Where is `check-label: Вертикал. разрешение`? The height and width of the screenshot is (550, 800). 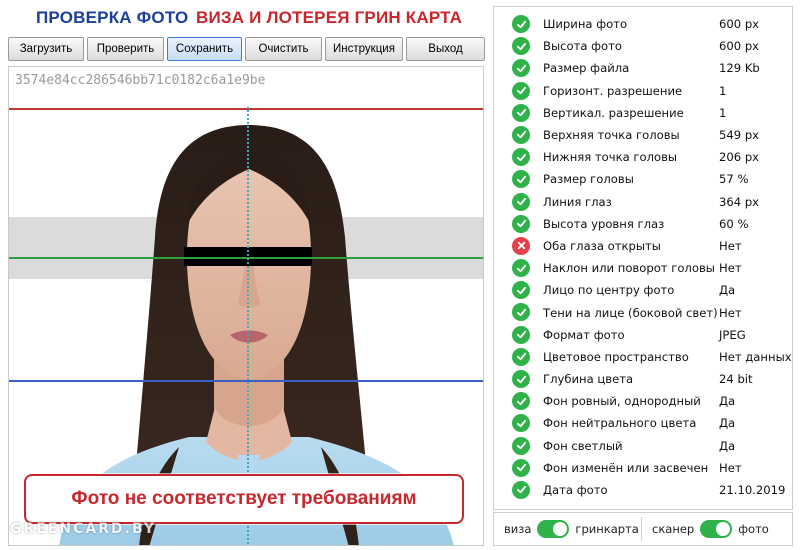 check-label: Вертикал. разрешение is located at coordinates (613, 112).